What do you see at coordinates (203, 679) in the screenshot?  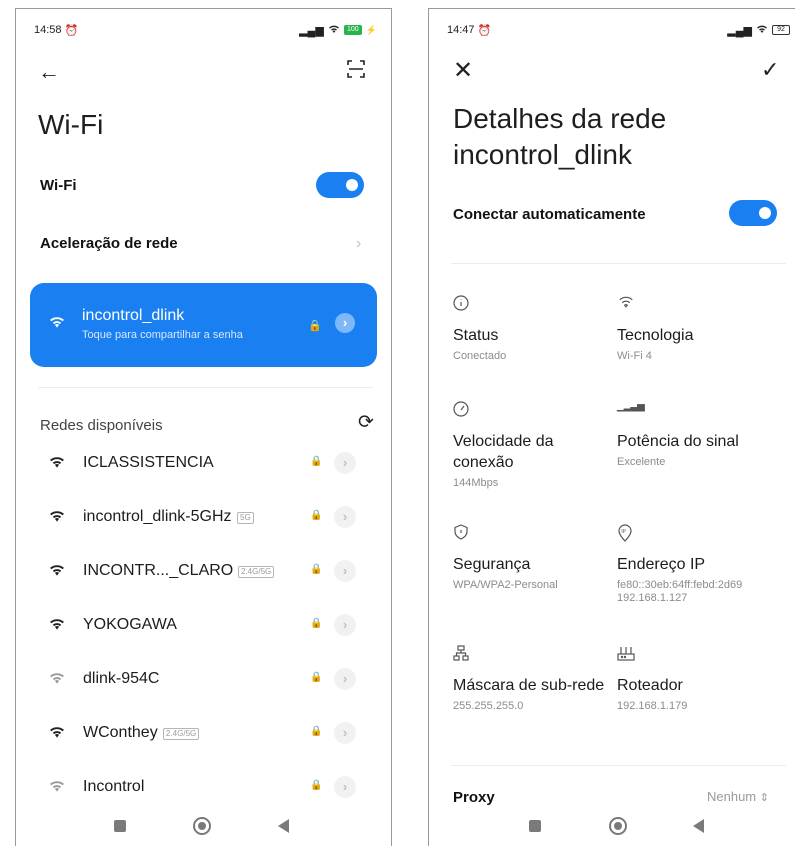 I see `network-row: dlink-954C 🔒 ›` at bounding box center [203, 679].